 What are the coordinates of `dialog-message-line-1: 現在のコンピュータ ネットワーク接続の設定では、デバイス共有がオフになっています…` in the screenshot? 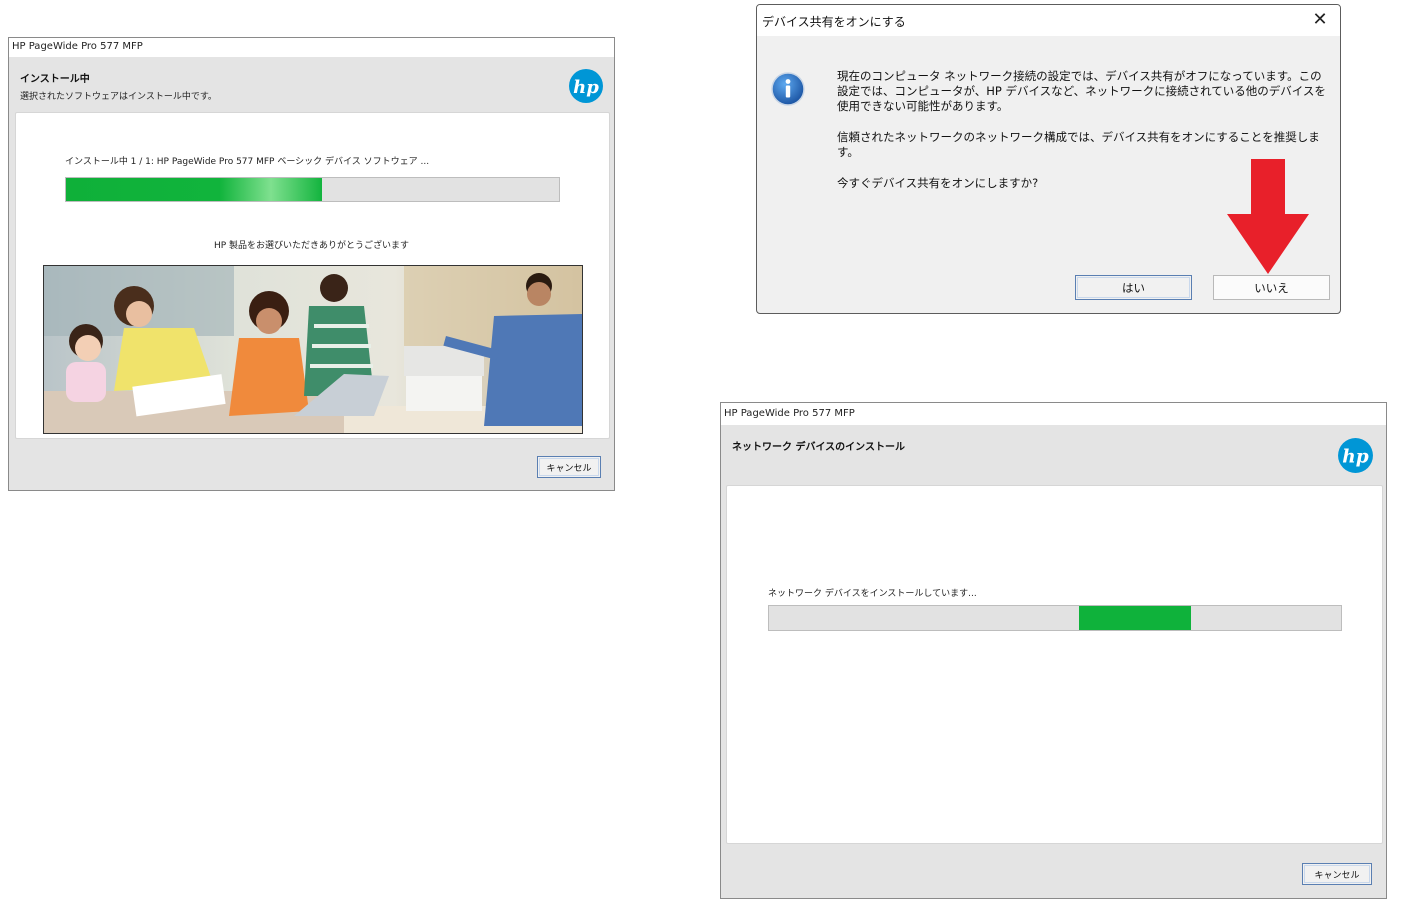 It's located at (1081, 91).